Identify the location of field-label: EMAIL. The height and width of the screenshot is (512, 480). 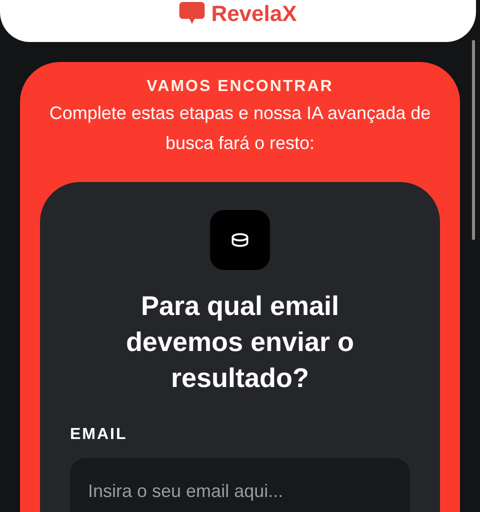
(99, 435).